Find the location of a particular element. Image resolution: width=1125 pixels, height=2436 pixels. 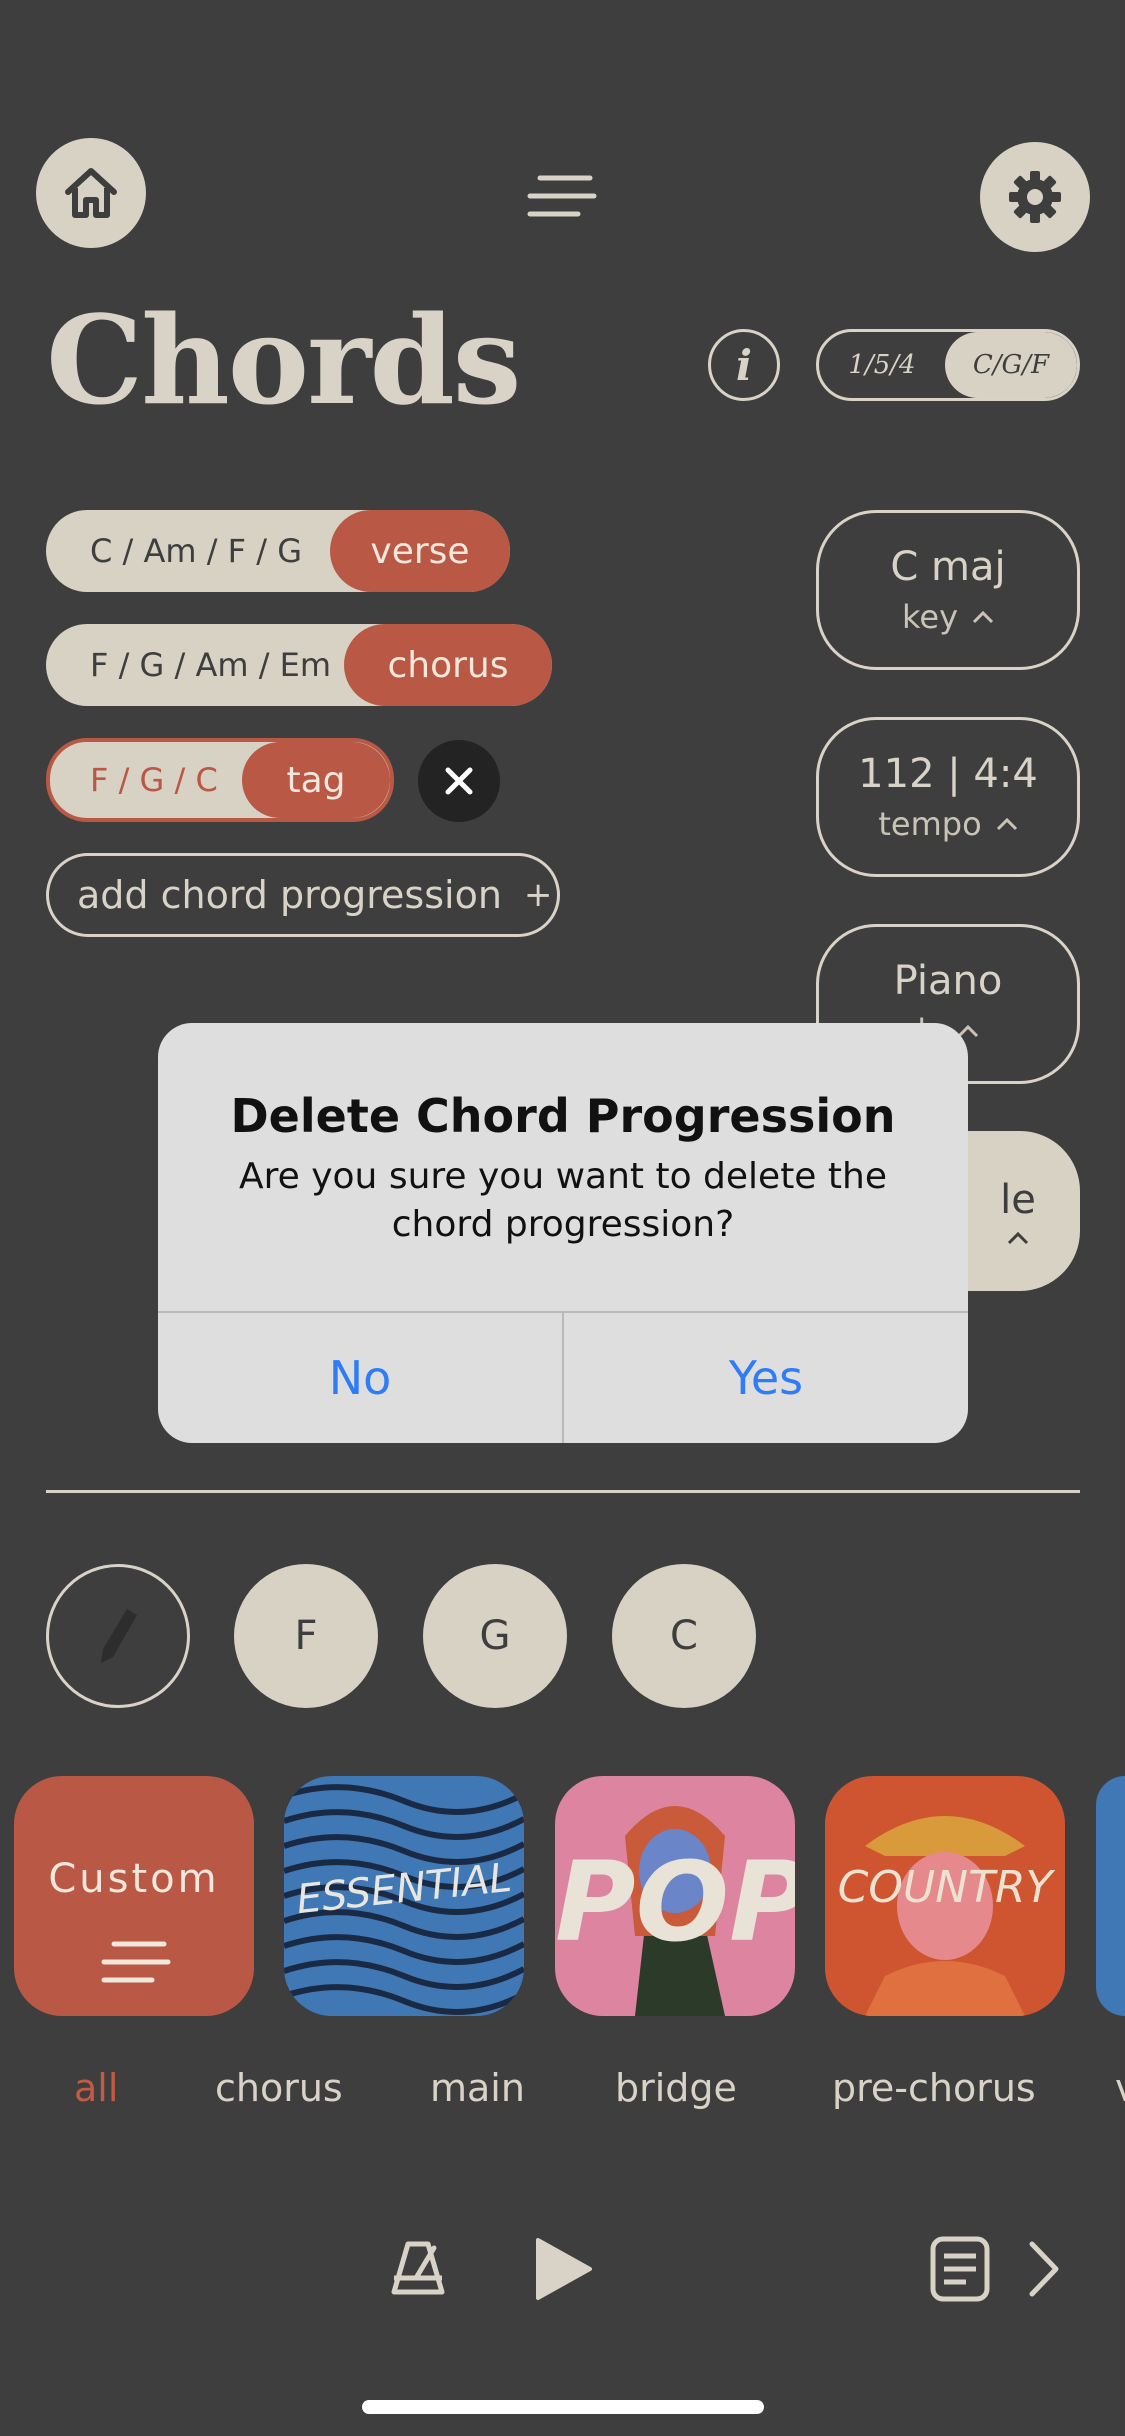

chord-button: F is located at coordinates (306, 1636).